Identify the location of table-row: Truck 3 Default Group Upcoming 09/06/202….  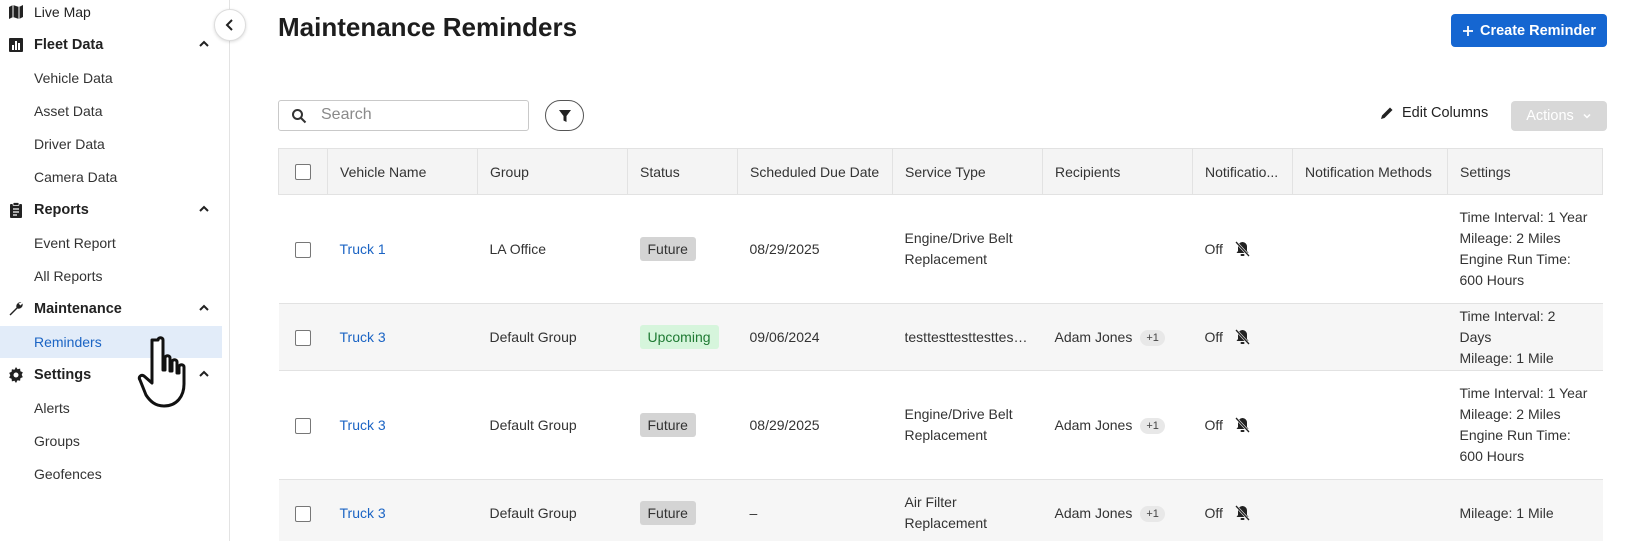
(940, 337).